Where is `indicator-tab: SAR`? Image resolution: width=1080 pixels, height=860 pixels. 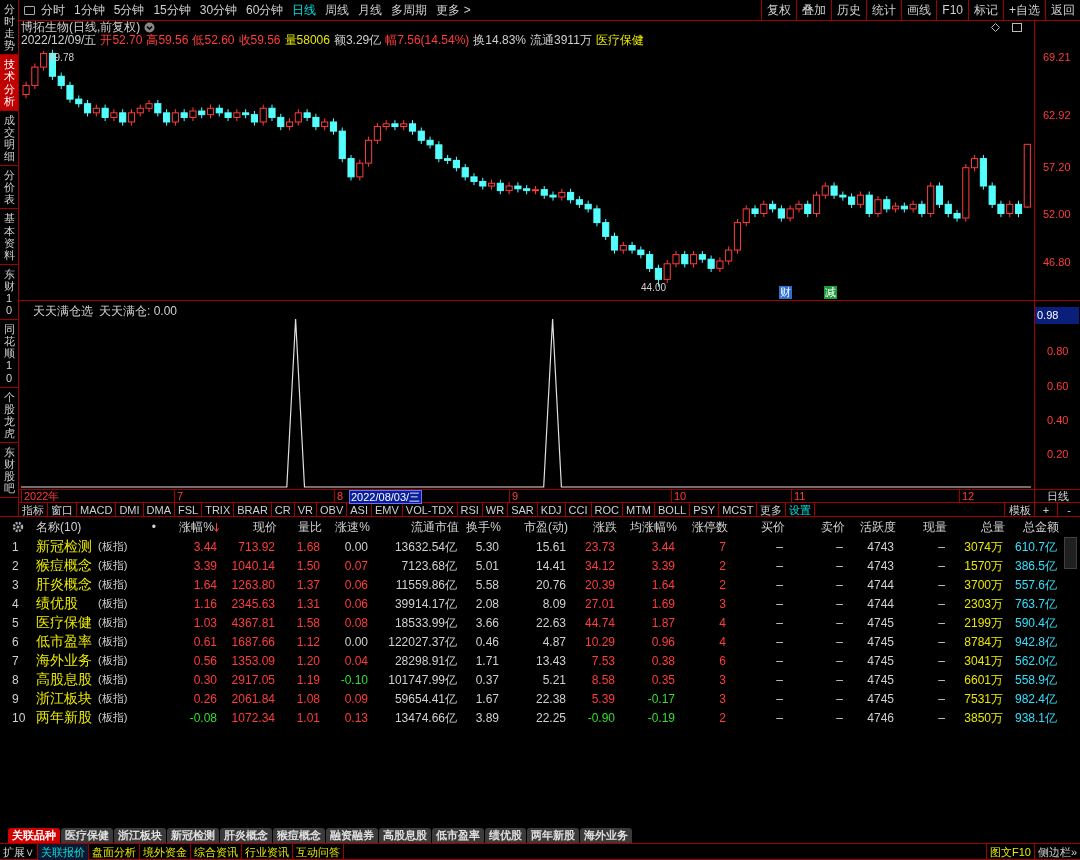
indicator-tab: SAR is located at coordinates (523, 509).